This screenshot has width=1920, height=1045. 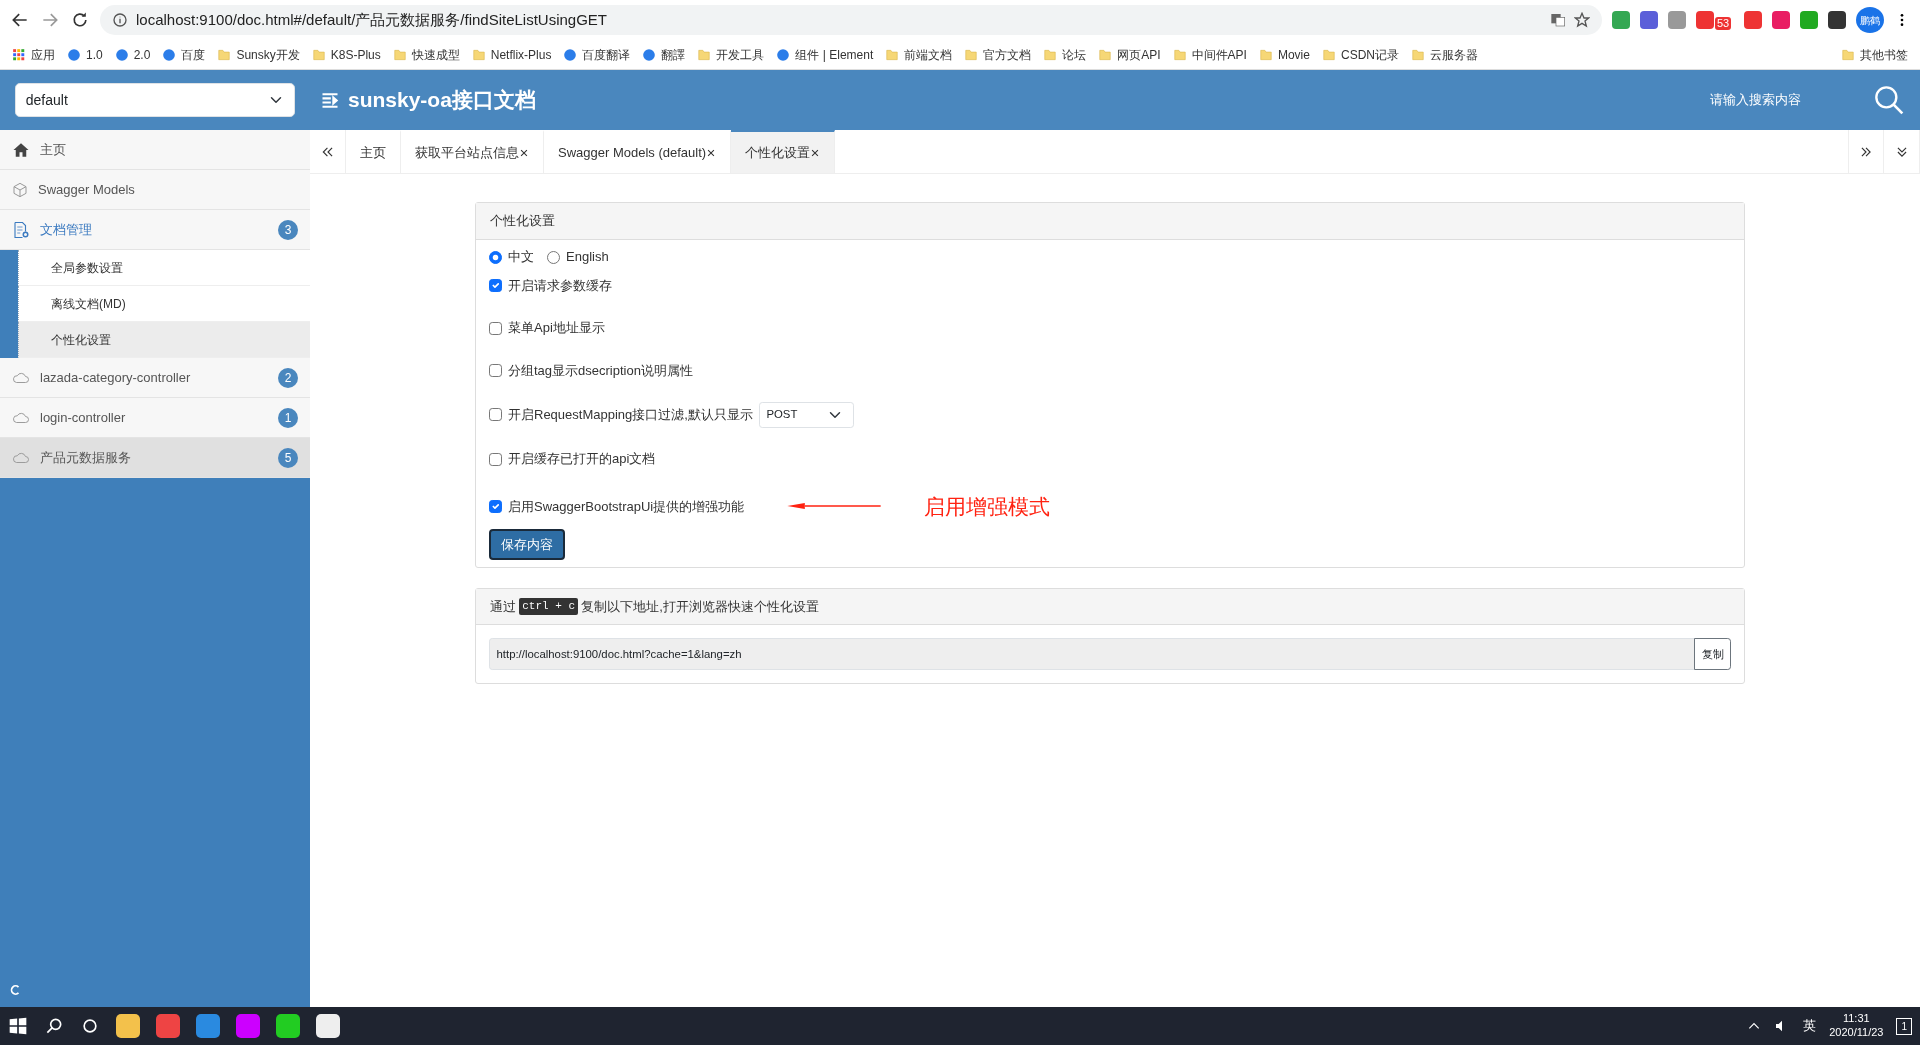 What do you see at coordinates (700, 606) in the screenshot?
I see `panel-title: 复制以下地址,打开浏览器快速个性化设置` at bounding box center [700, 606].